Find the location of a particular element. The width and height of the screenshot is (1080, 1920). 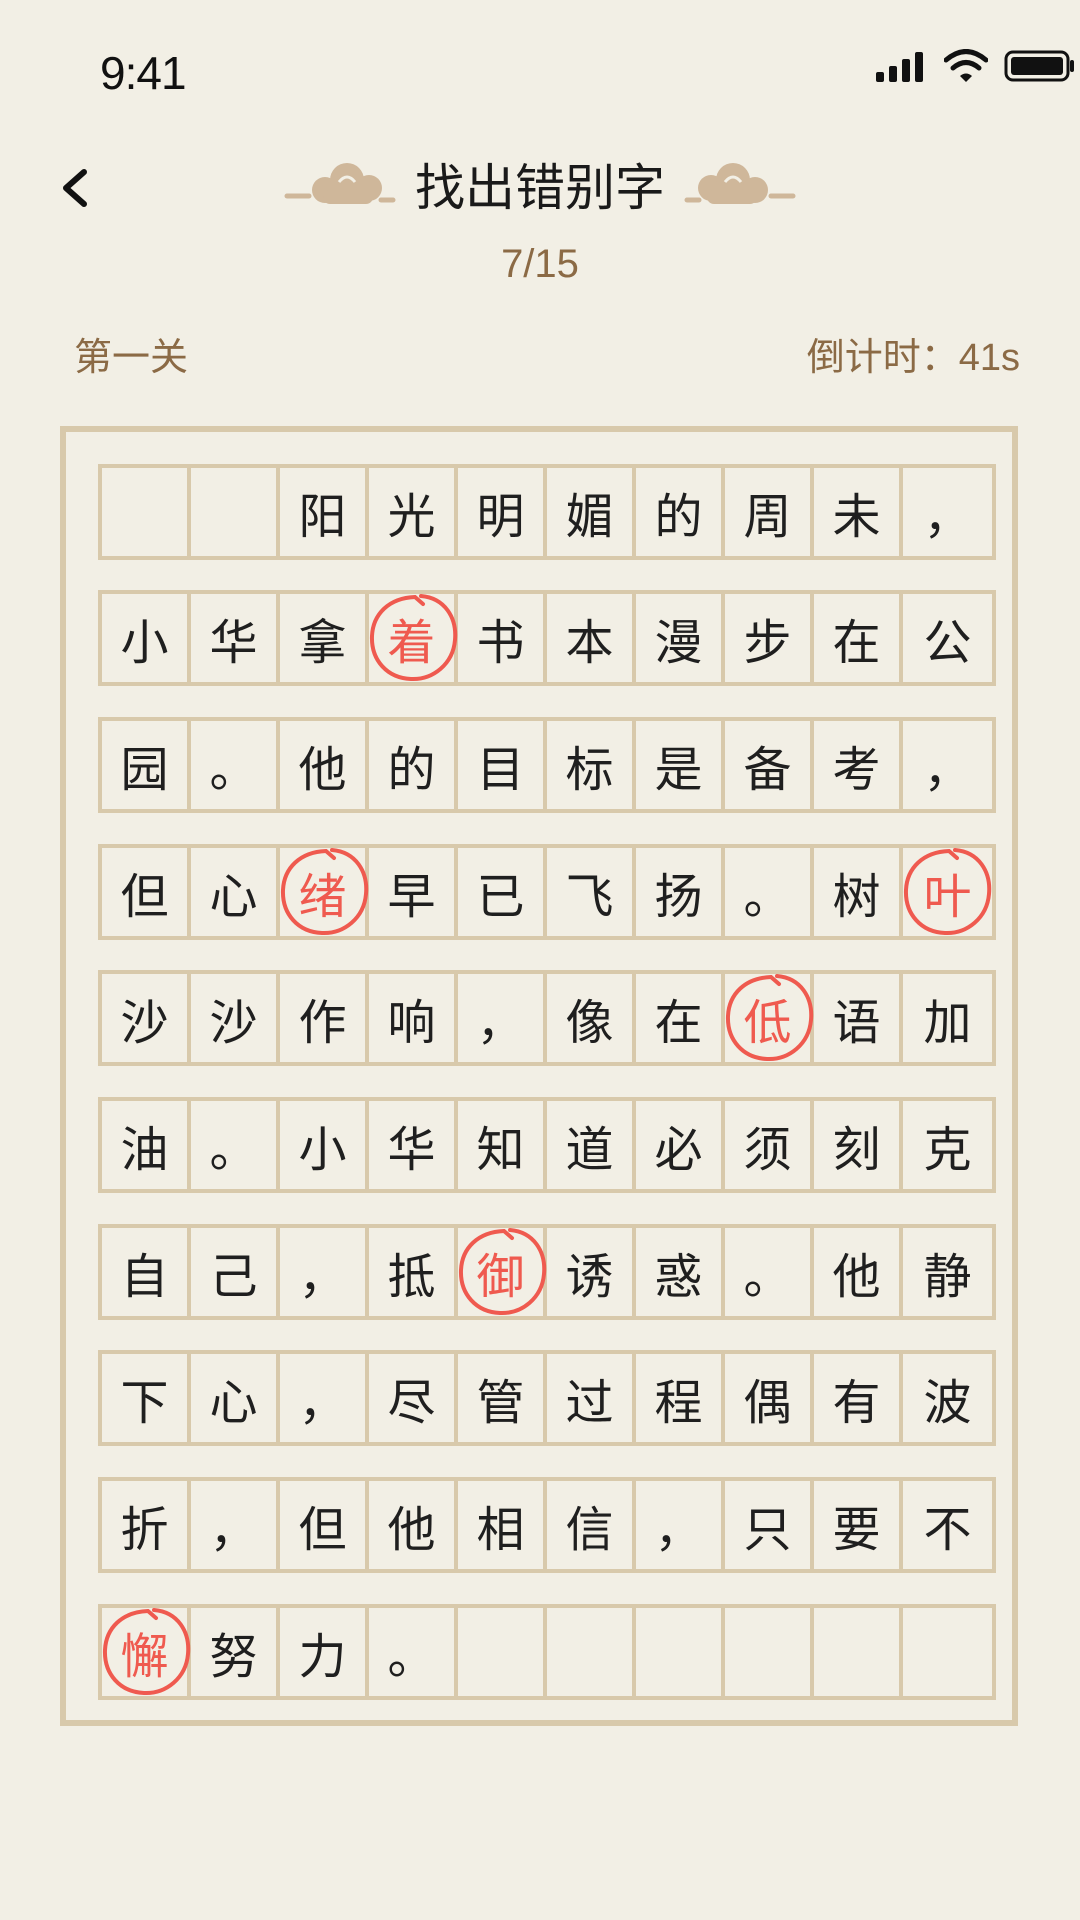

grid-cell: 须 is located at coordinates (769, 1145).